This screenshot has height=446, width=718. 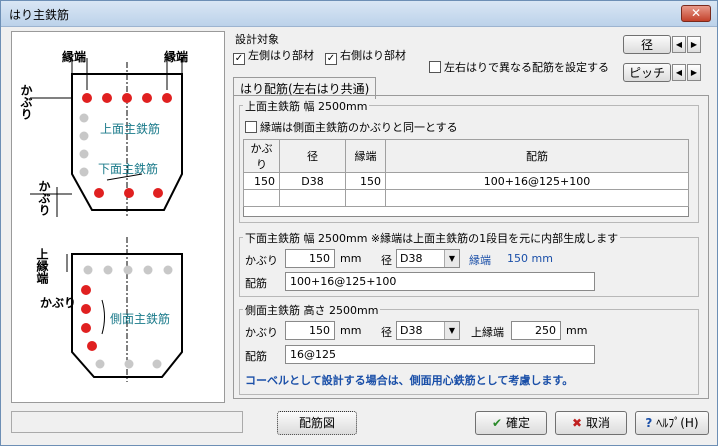 What do you see at coordinates (649, 423) in the screenshot?
I see `question-icon: ?` at bounding box center [649, 423].